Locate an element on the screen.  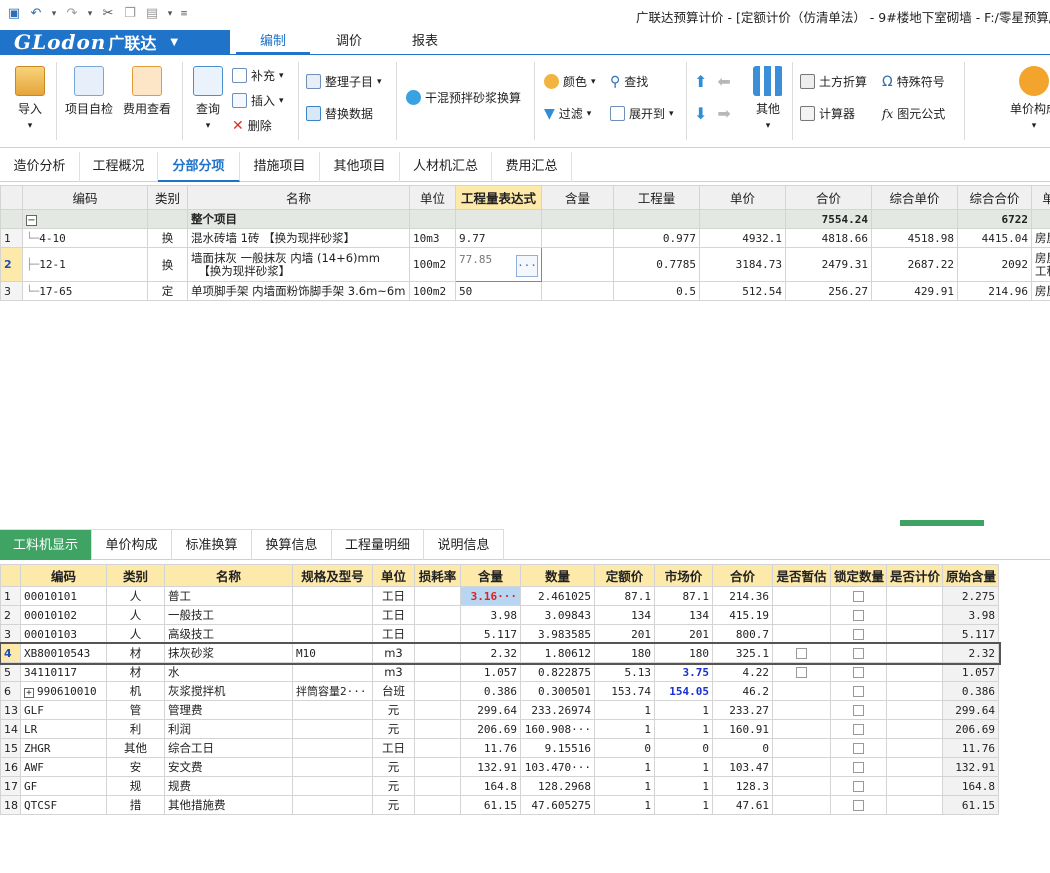
unit-cell: m3 is located at coordinates (393, 672).